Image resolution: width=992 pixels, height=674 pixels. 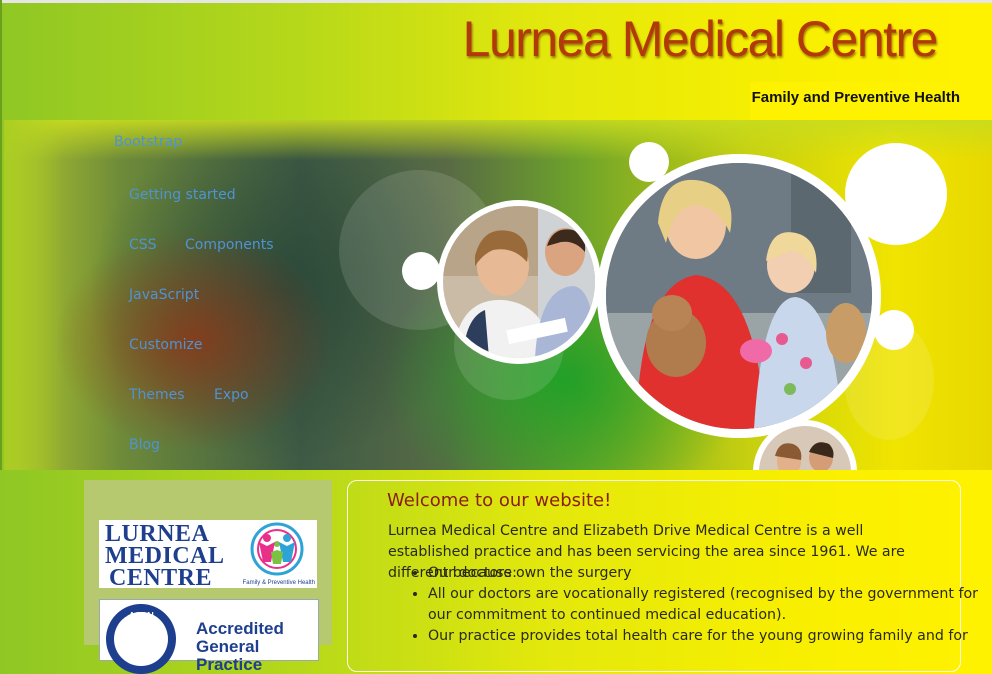 What do you see at coordinates (164, 295) in the screenshot?
I see `nav-link-javascript: JavaScript` at bounding box center [164, 295].